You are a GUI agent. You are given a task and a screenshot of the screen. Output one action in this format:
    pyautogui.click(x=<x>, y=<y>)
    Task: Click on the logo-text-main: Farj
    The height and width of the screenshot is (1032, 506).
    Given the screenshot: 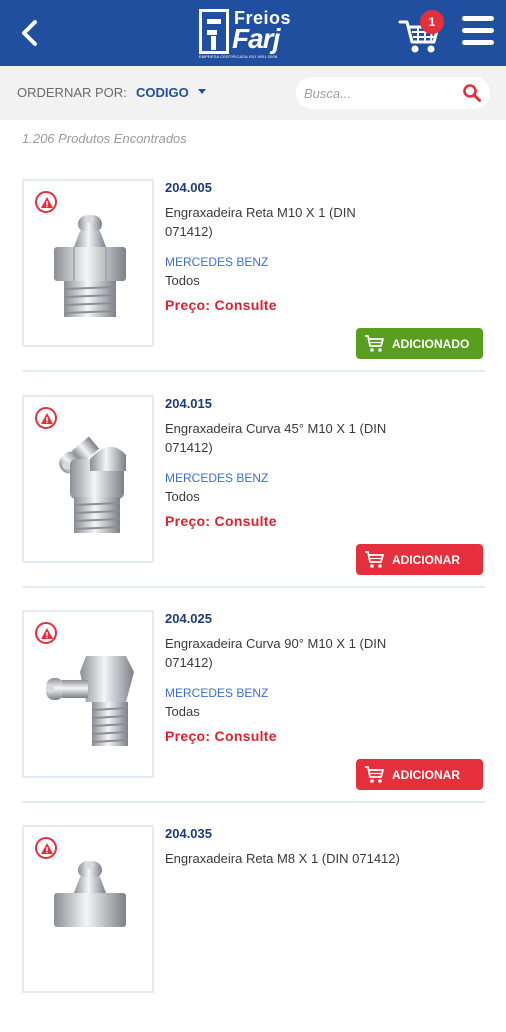 What is the action you would take?
    pyautogui.click(x=256, y=38)
    